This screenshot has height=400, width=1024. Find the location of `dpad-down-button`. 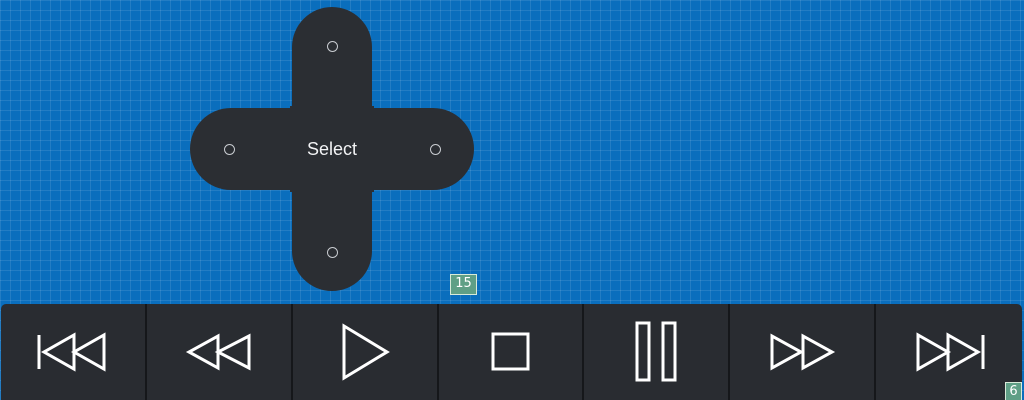

dpad-down-button is located at coordinates (332, 252).